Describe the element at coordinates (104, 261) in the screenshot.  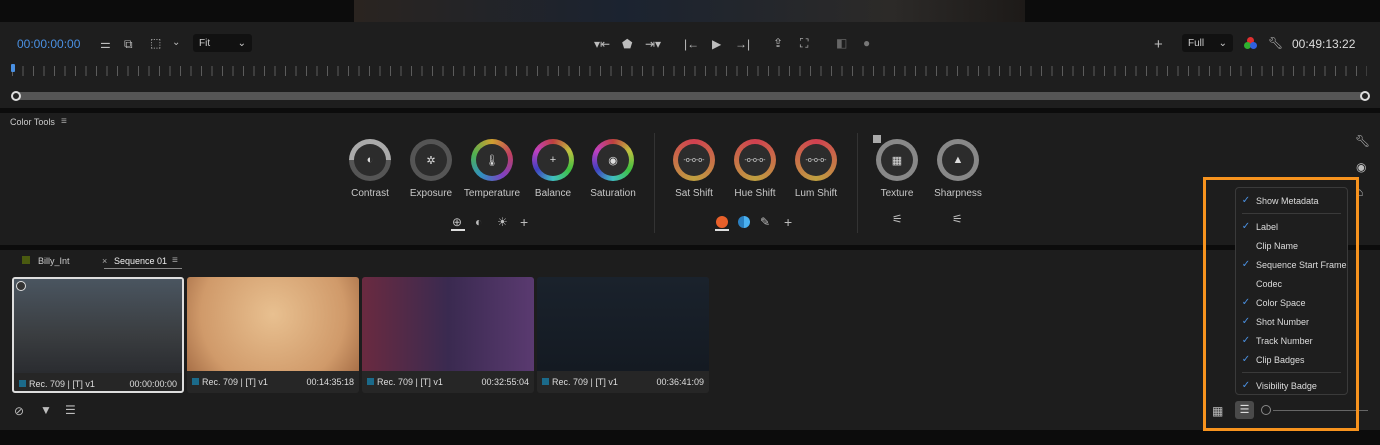
I see `close-tab-icon: ×` at that location.